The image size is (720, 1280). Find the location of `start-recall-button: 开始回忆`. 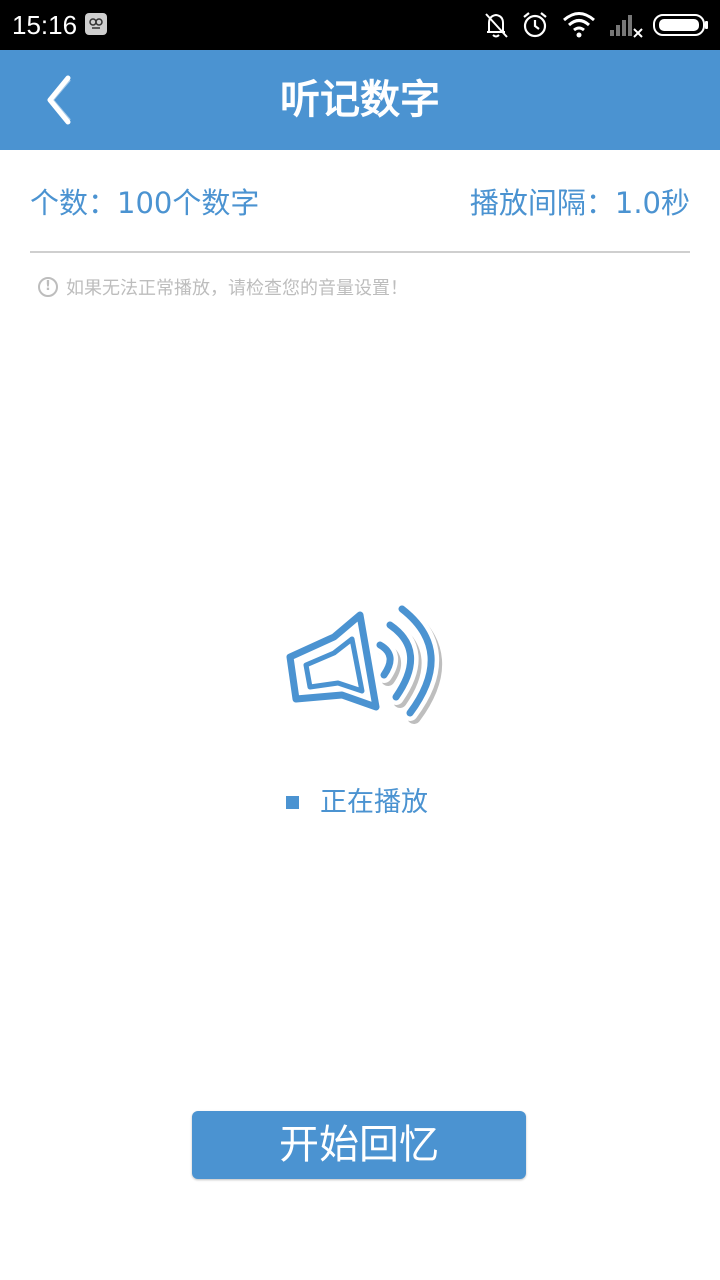

start-recall-button: 开始回忆 is located at coordinates (359, 1145).